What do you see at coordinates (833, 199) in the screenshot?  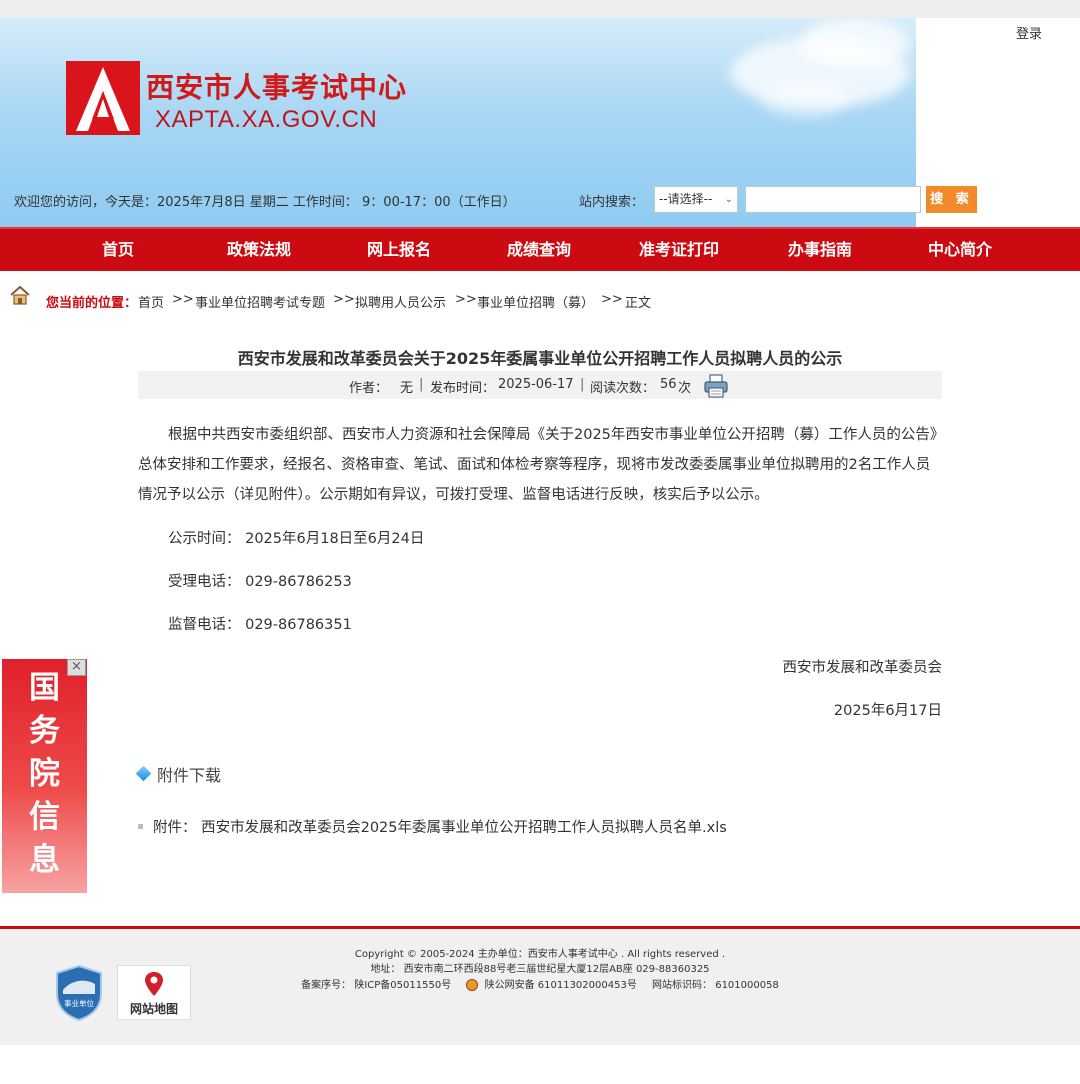 I see `search-input` at bounding box center [833, 199].